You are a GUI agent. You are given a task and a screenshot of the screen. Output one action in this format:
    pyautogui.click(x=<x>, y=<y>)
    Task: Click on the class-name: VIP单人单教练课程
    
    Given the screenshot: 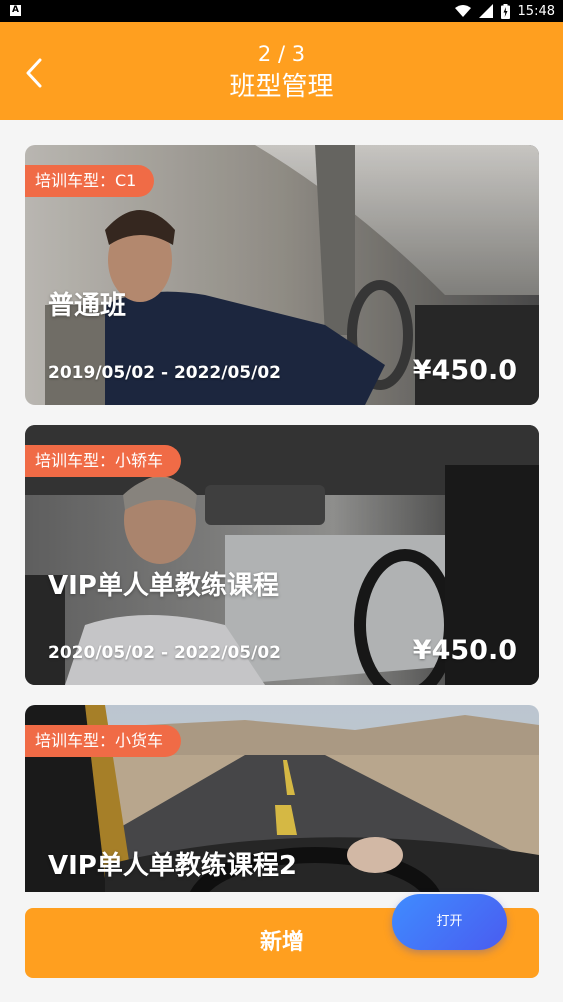 What is the action you would take?
    pyautogui.click(x=163, y=586)
    